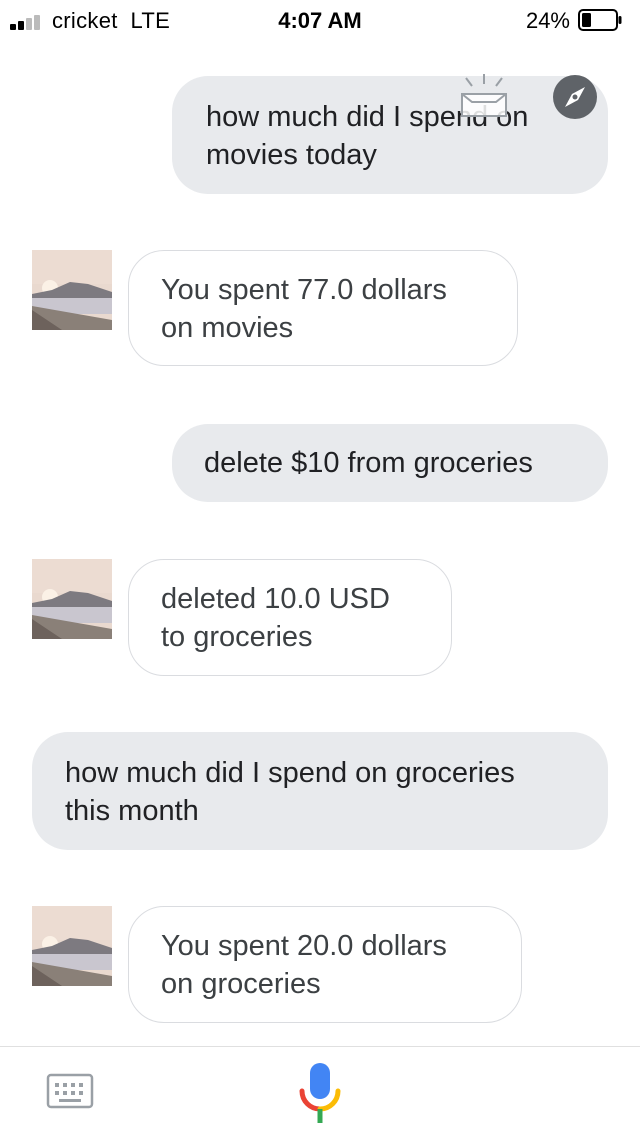  I want to click on assistant-message: You spent 20.0 dollars on groceries, so click(325, 964).